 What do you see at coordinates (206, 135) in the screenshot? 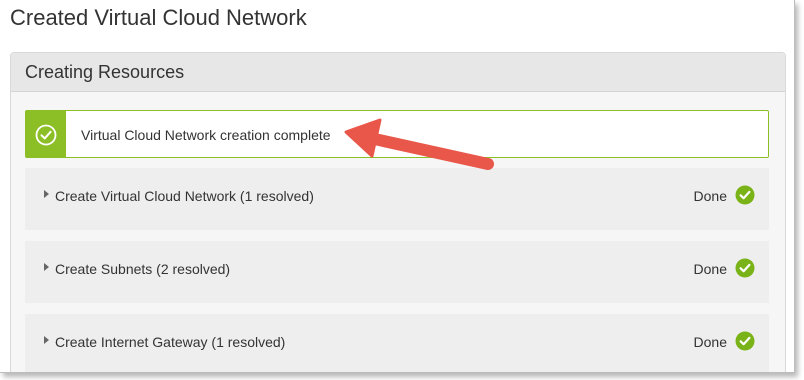
I see `alert-message: Virtual Cloud Network creation complete` at bounding box center [206, 135].